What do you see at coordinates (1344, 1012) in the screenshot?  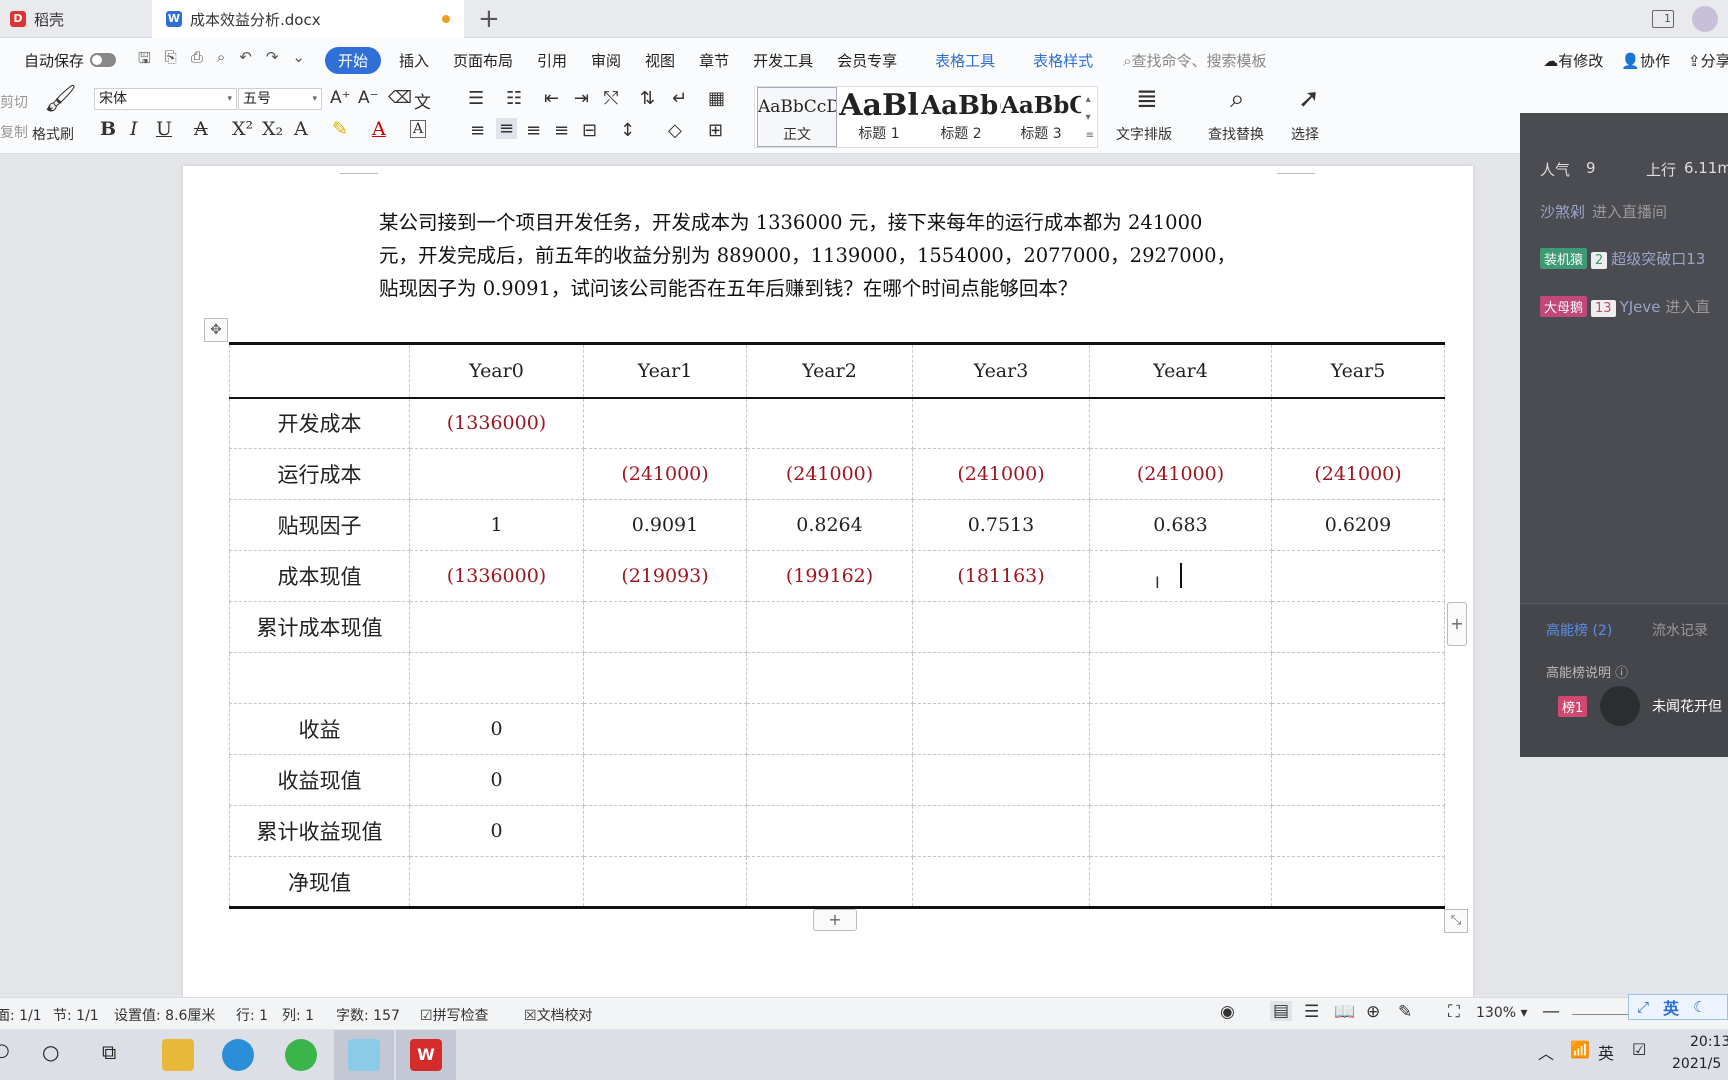 I see `read-view-icon: 📖` at bounding box center [1344, 1012].